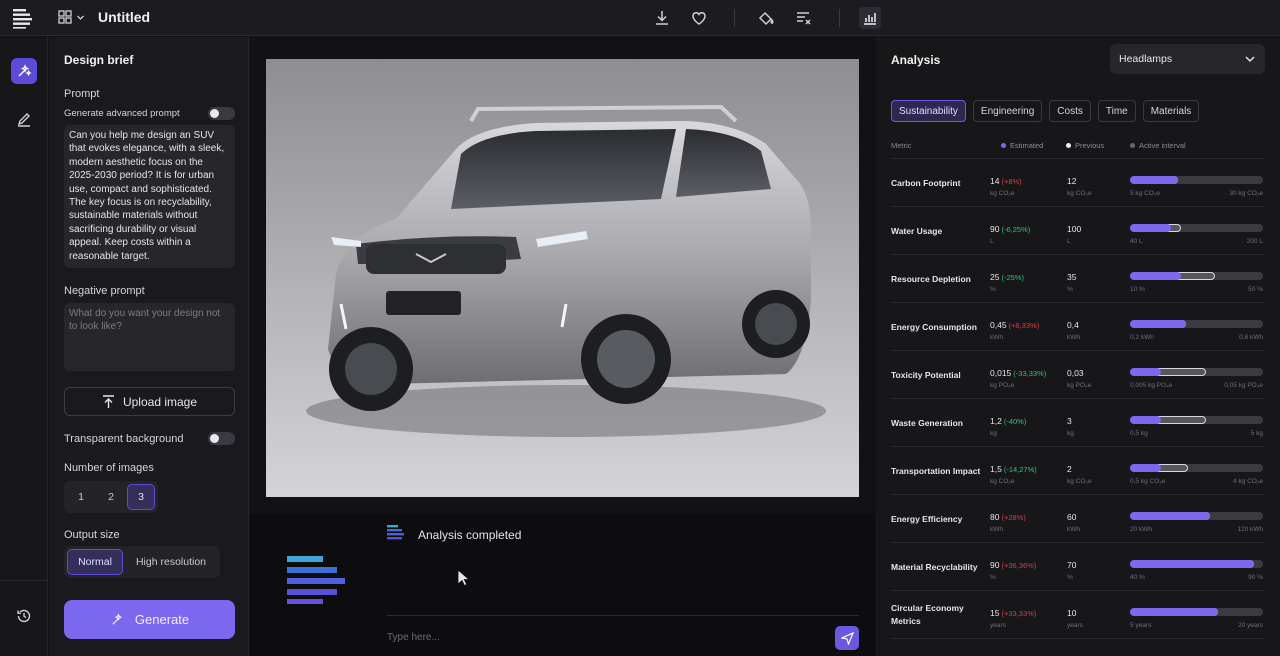 The height and width of the screenshot is (656, 1280). I want to click on num-images-option-1: 1, so click(81, 497).